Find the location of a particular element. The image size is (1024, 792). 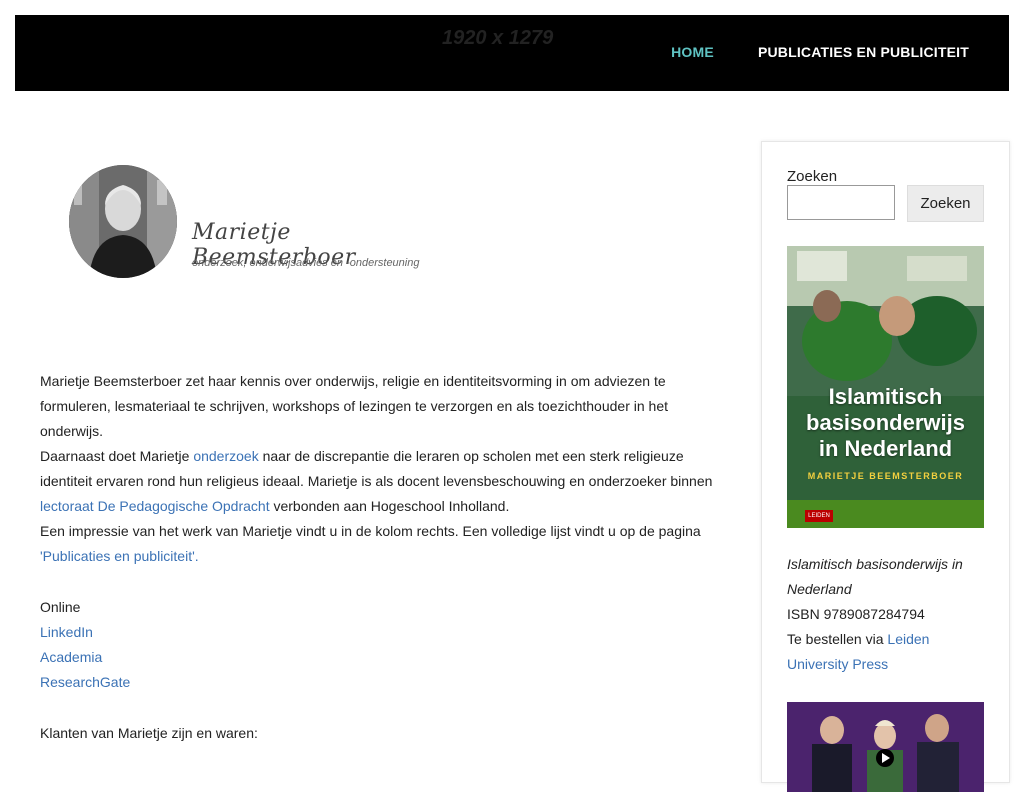

online-heading: Online is located at coordinates (60, 607).